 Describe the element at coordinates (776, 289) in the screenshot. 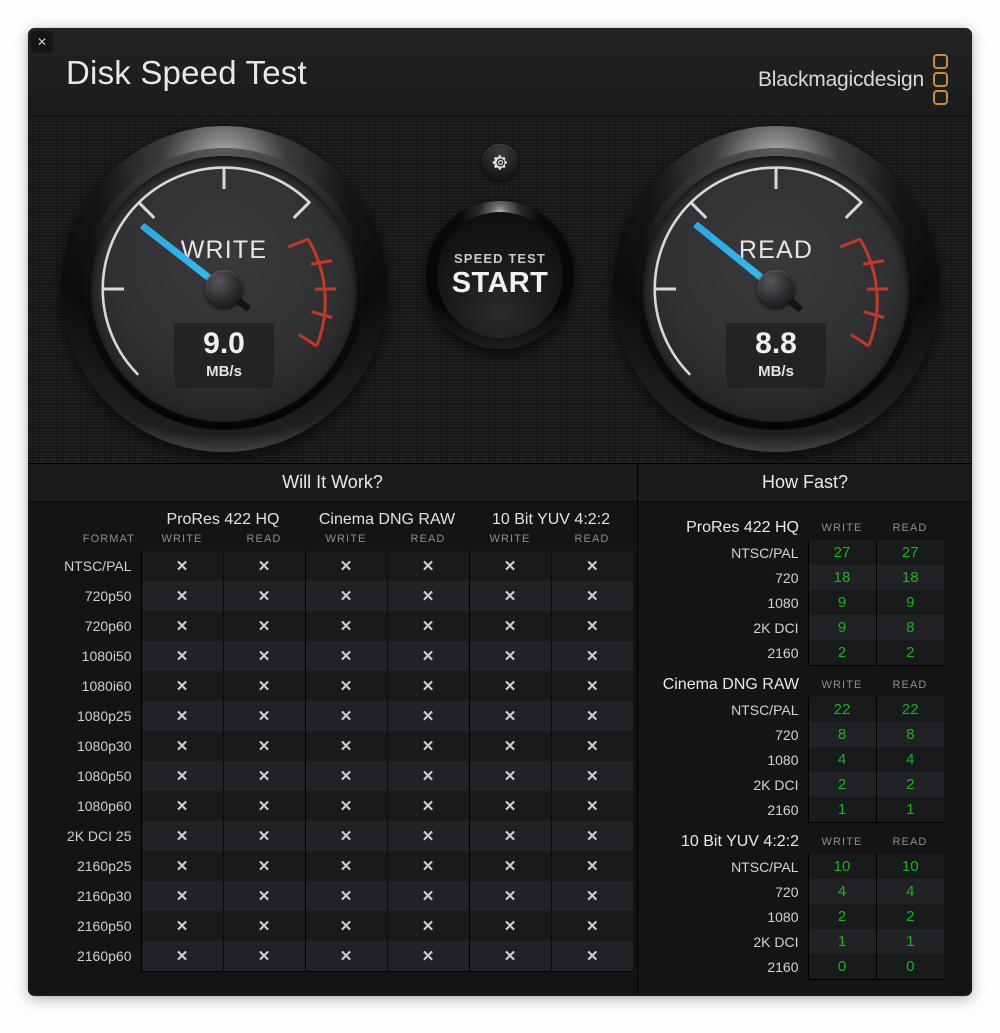

I see `read-gauge: READ 8.8 MB/s` at that location.